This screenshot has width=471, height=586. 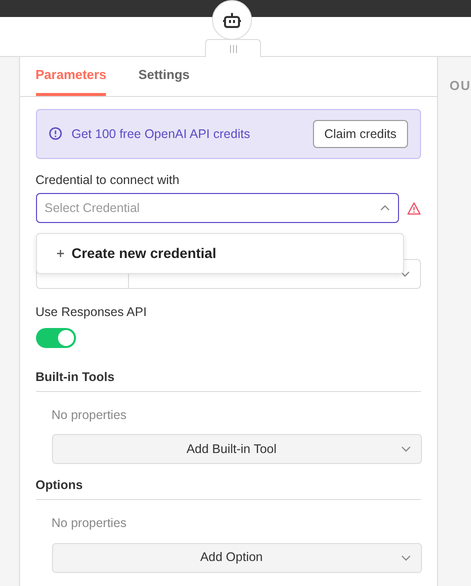 What do you see at coordinates (55, 133) in the screenshot?
I see `info-icon` at bounding box center [55, 133].